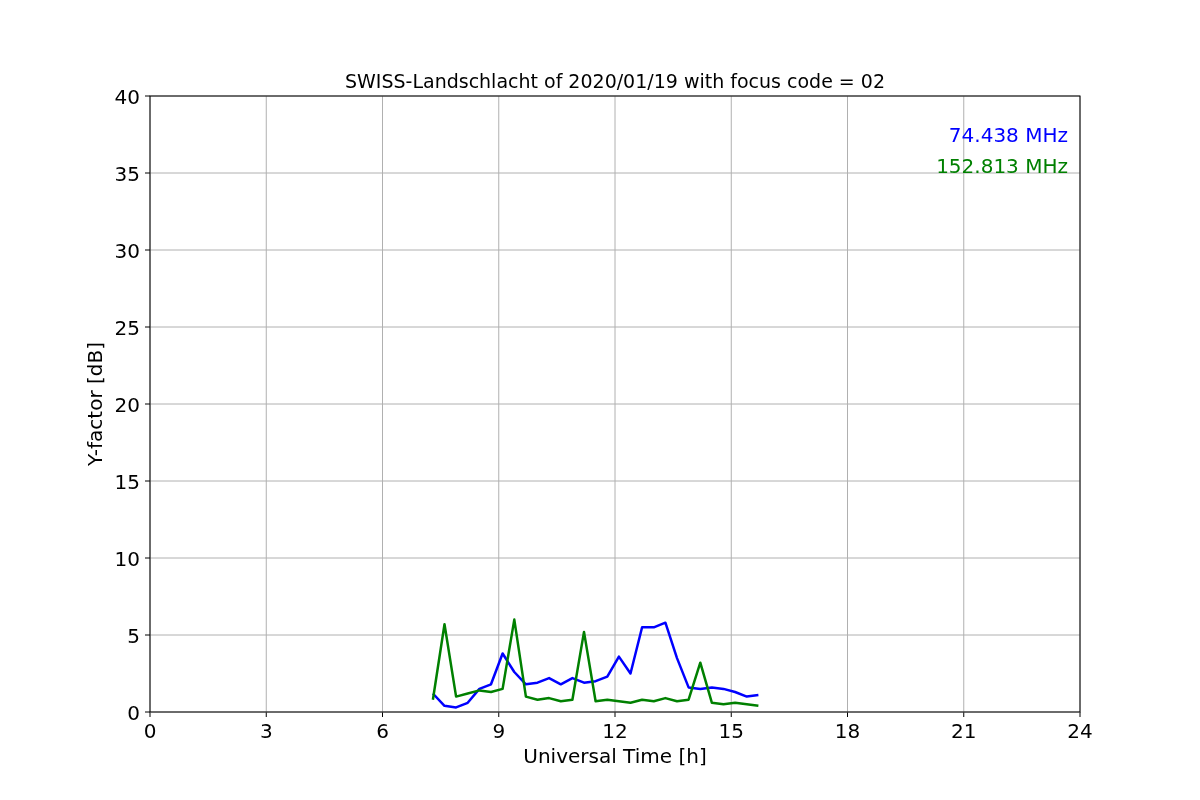  Describe the element at coordinates (266, 731) in the screenshot. I see `tick-label: 3` at that location.